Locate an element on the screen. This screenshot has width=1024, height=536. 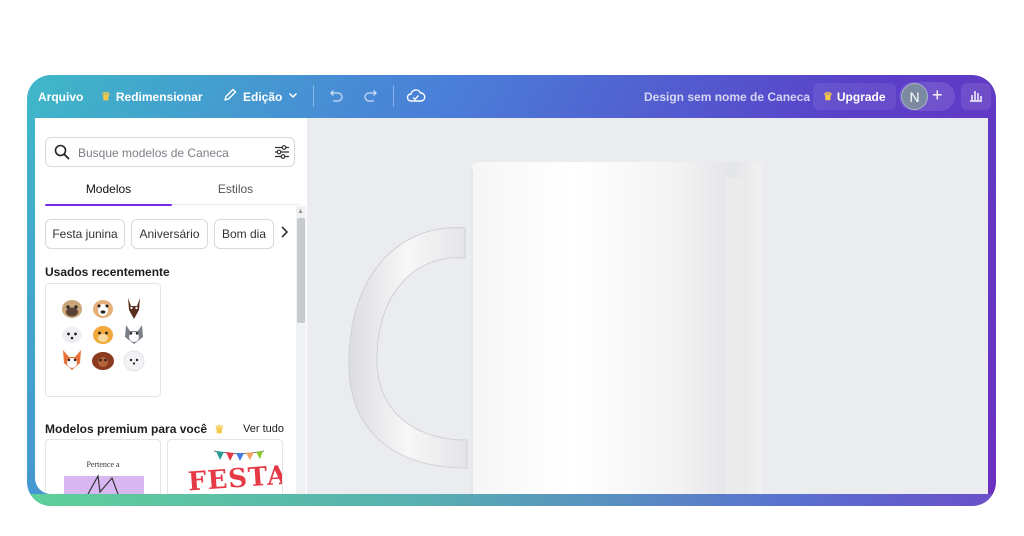
chip-bom-dia: Bom dia is located at coordinates (244, 234).